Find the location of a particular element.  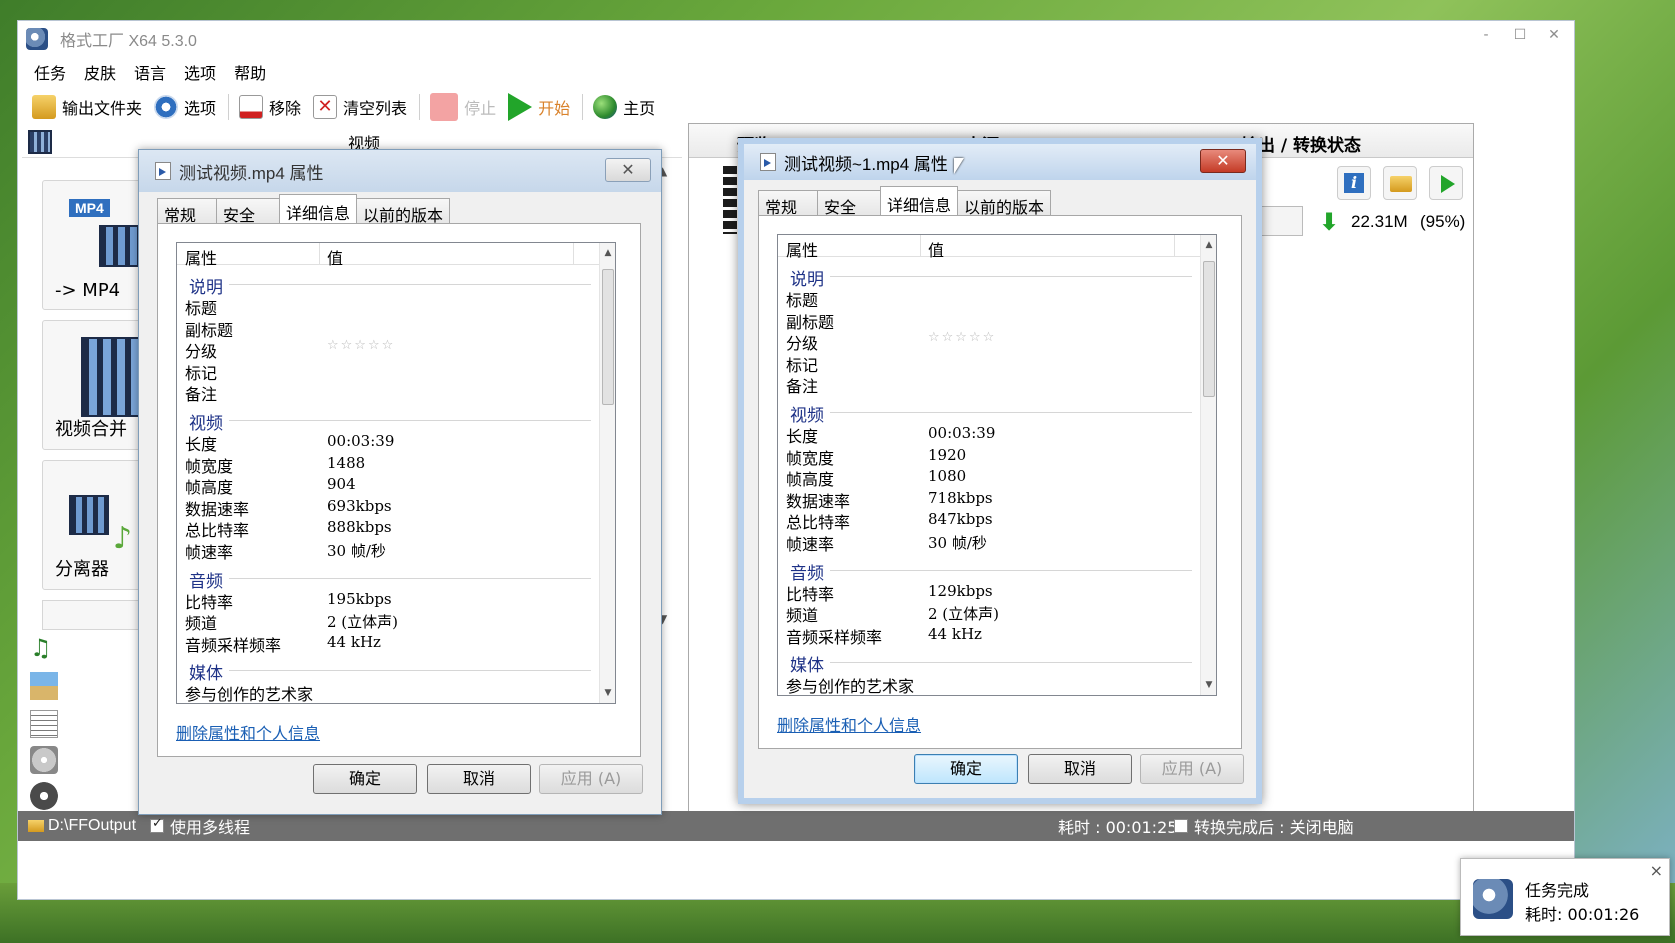

clear-list-button: ✕ 清空列表 is located at coordinates (360, 107).